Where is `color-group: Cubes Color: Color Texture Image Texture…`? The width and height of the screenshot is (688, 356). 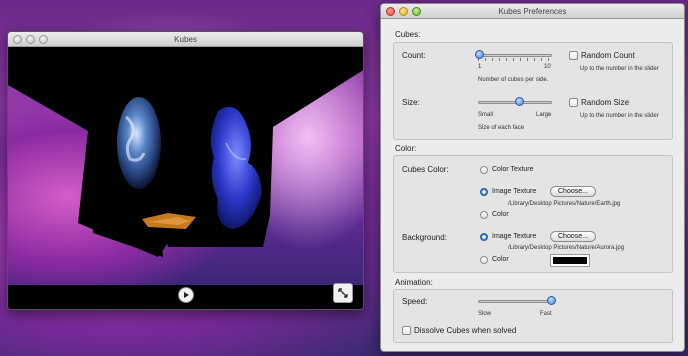
color-group: Cubes Color: Color Texture Image Texture… is located at coordinates (533, 214).